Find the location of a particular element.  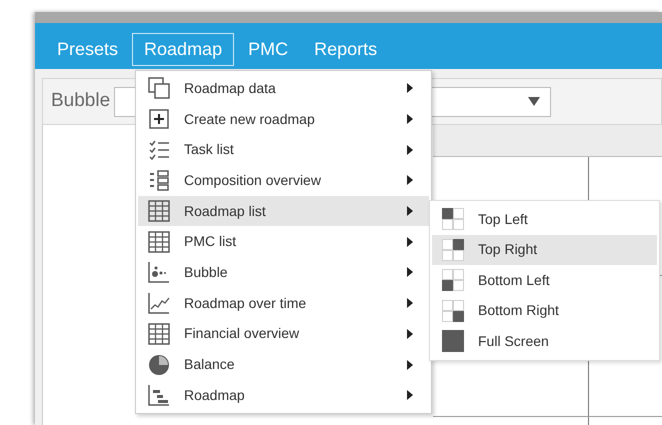

plus-icon is located at coordinates (159, 119).